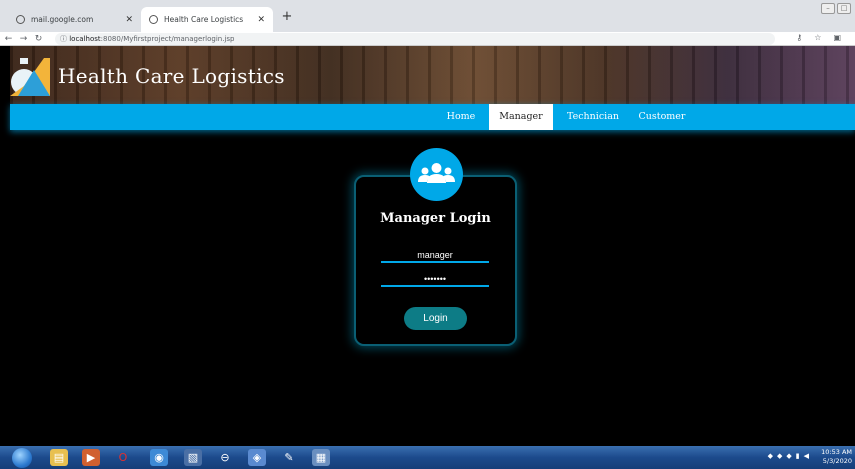 The width and height of the screenshot is (855, 469). Describe the element at coordinates (289, 457) in the screenshot. I see `paint-icon: ✎` at that location.